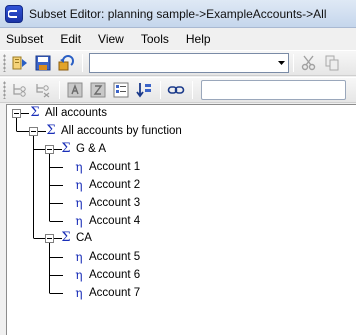 This screenshot has width=356, height=336. I want to click on tree-node-account-6: η Account 6, so click(107, 275).